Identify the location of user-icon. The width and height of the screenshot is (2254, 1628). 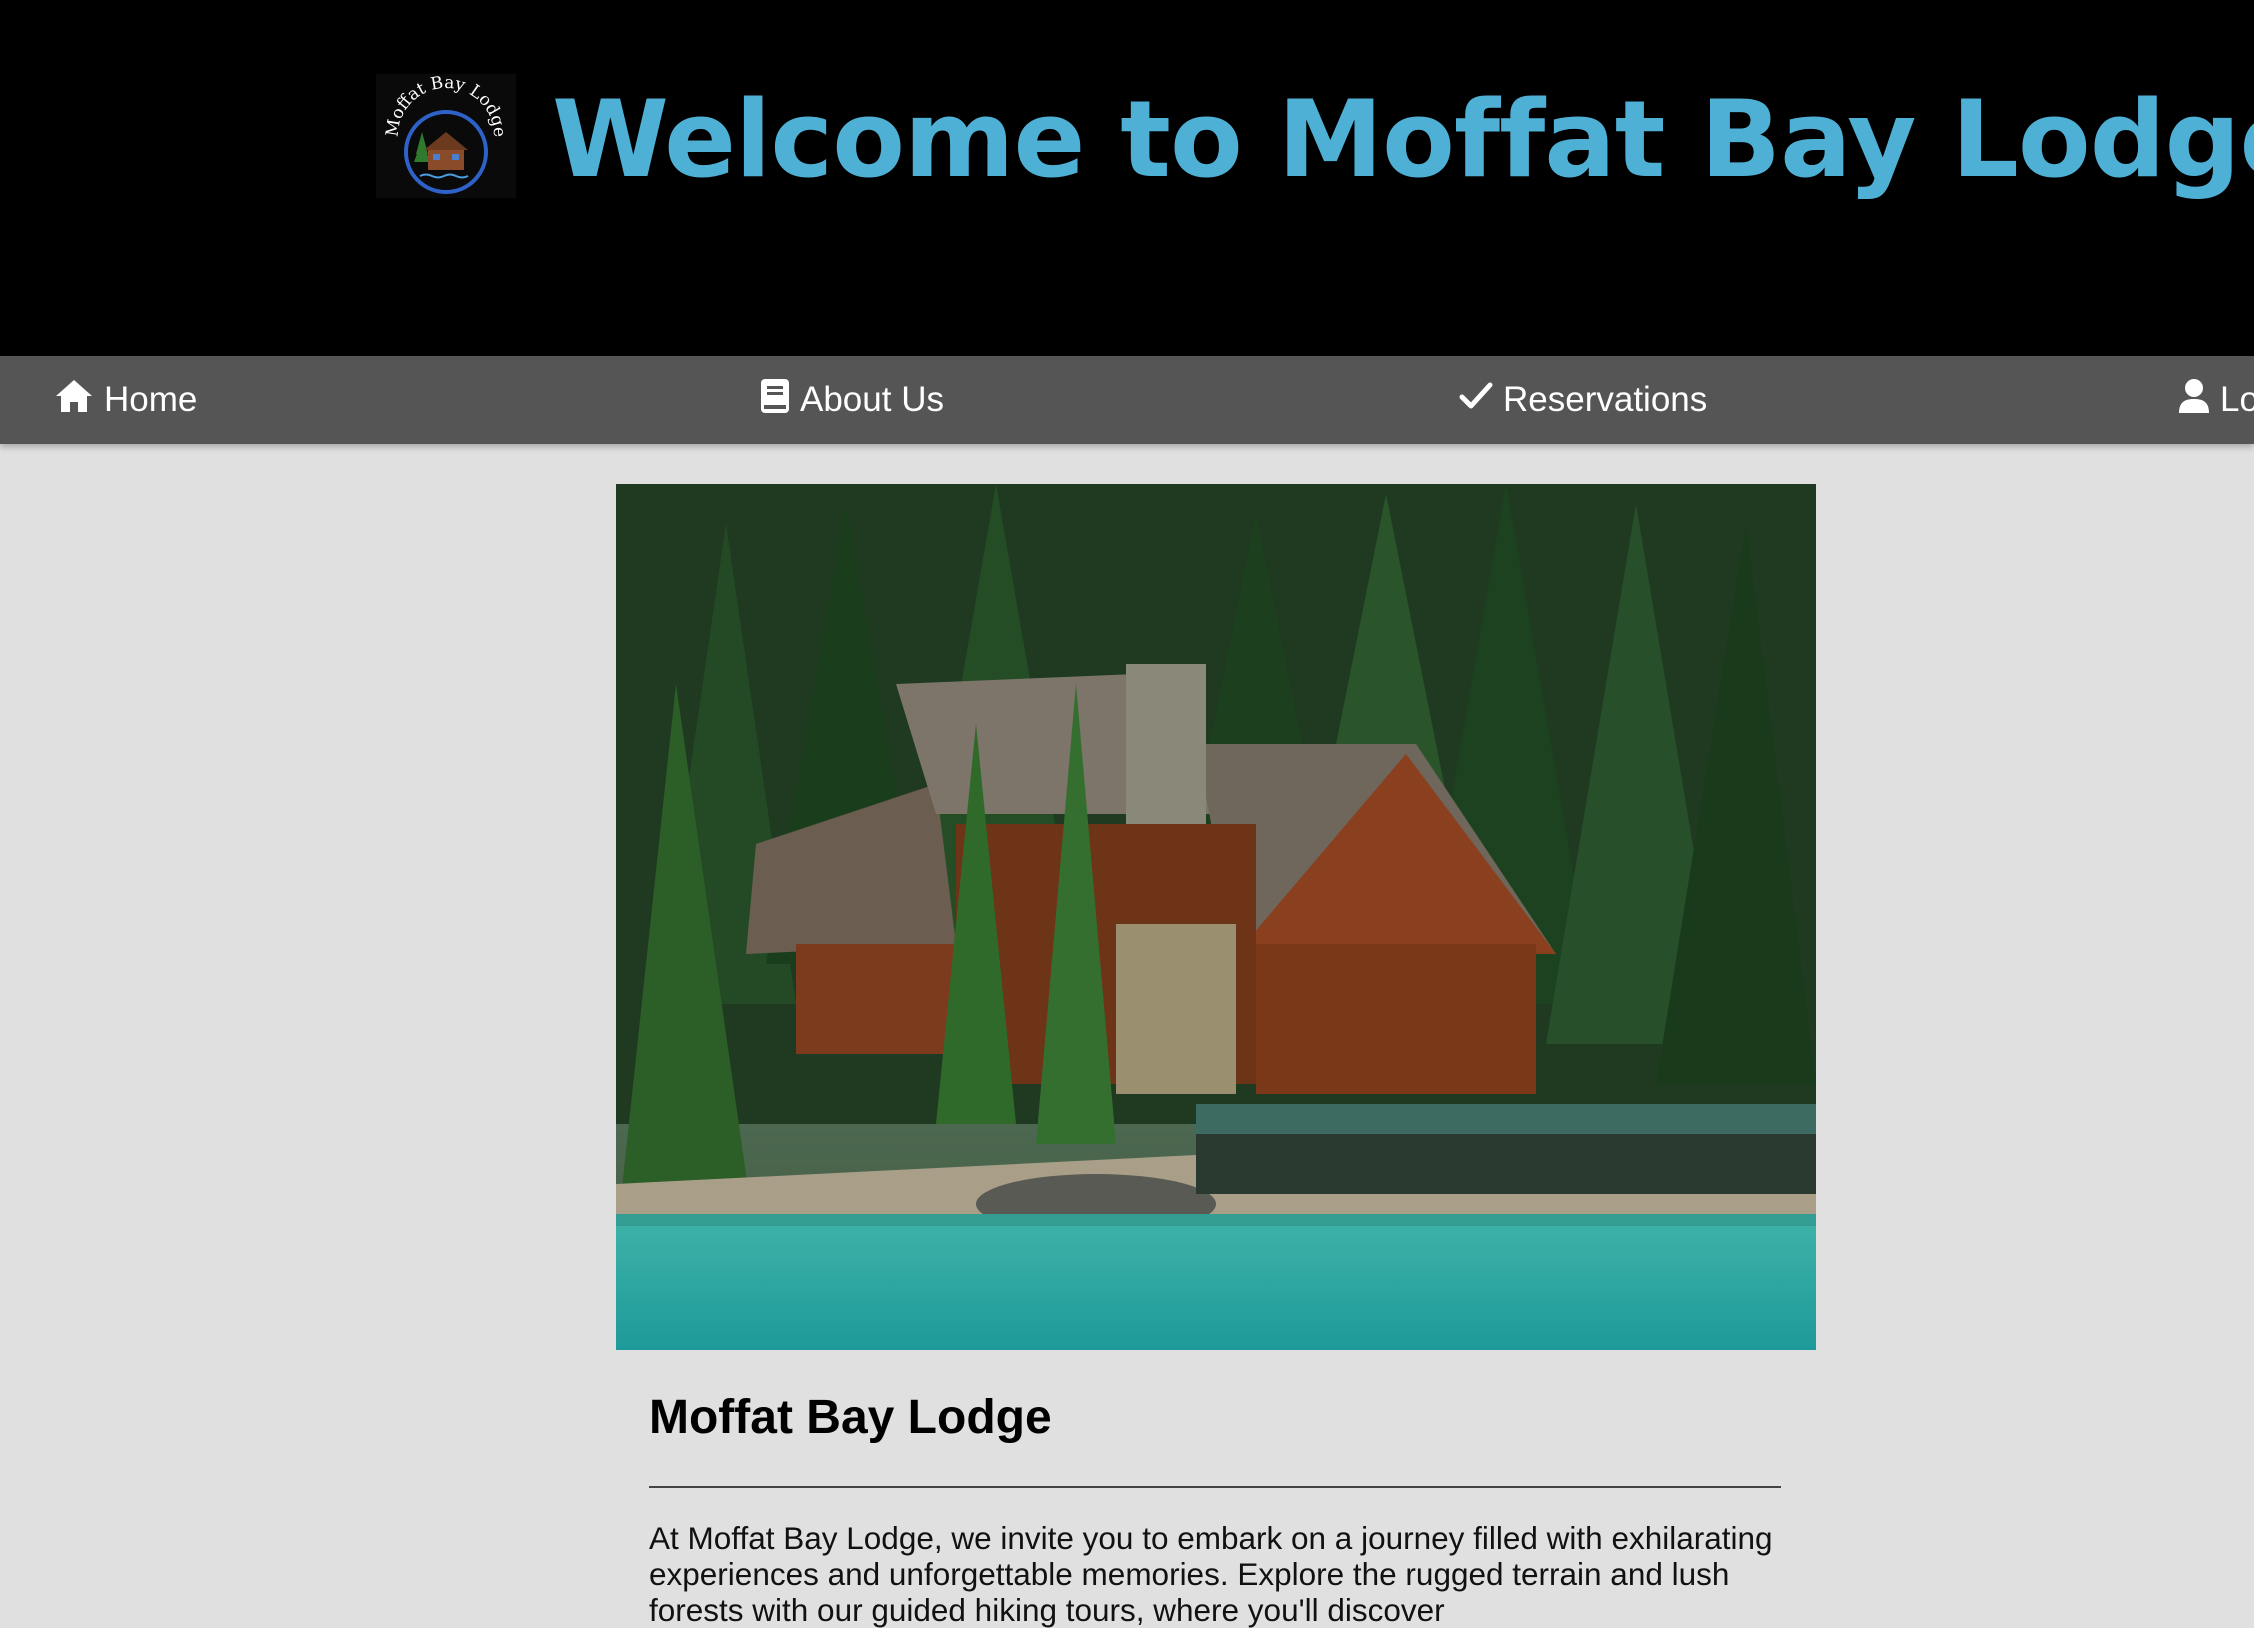
(2199, 400).